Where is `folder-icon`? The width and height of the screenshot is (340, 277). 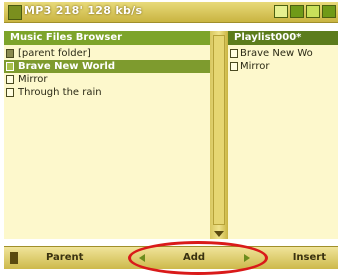
folder-icon is located at coordinates (10, 53).